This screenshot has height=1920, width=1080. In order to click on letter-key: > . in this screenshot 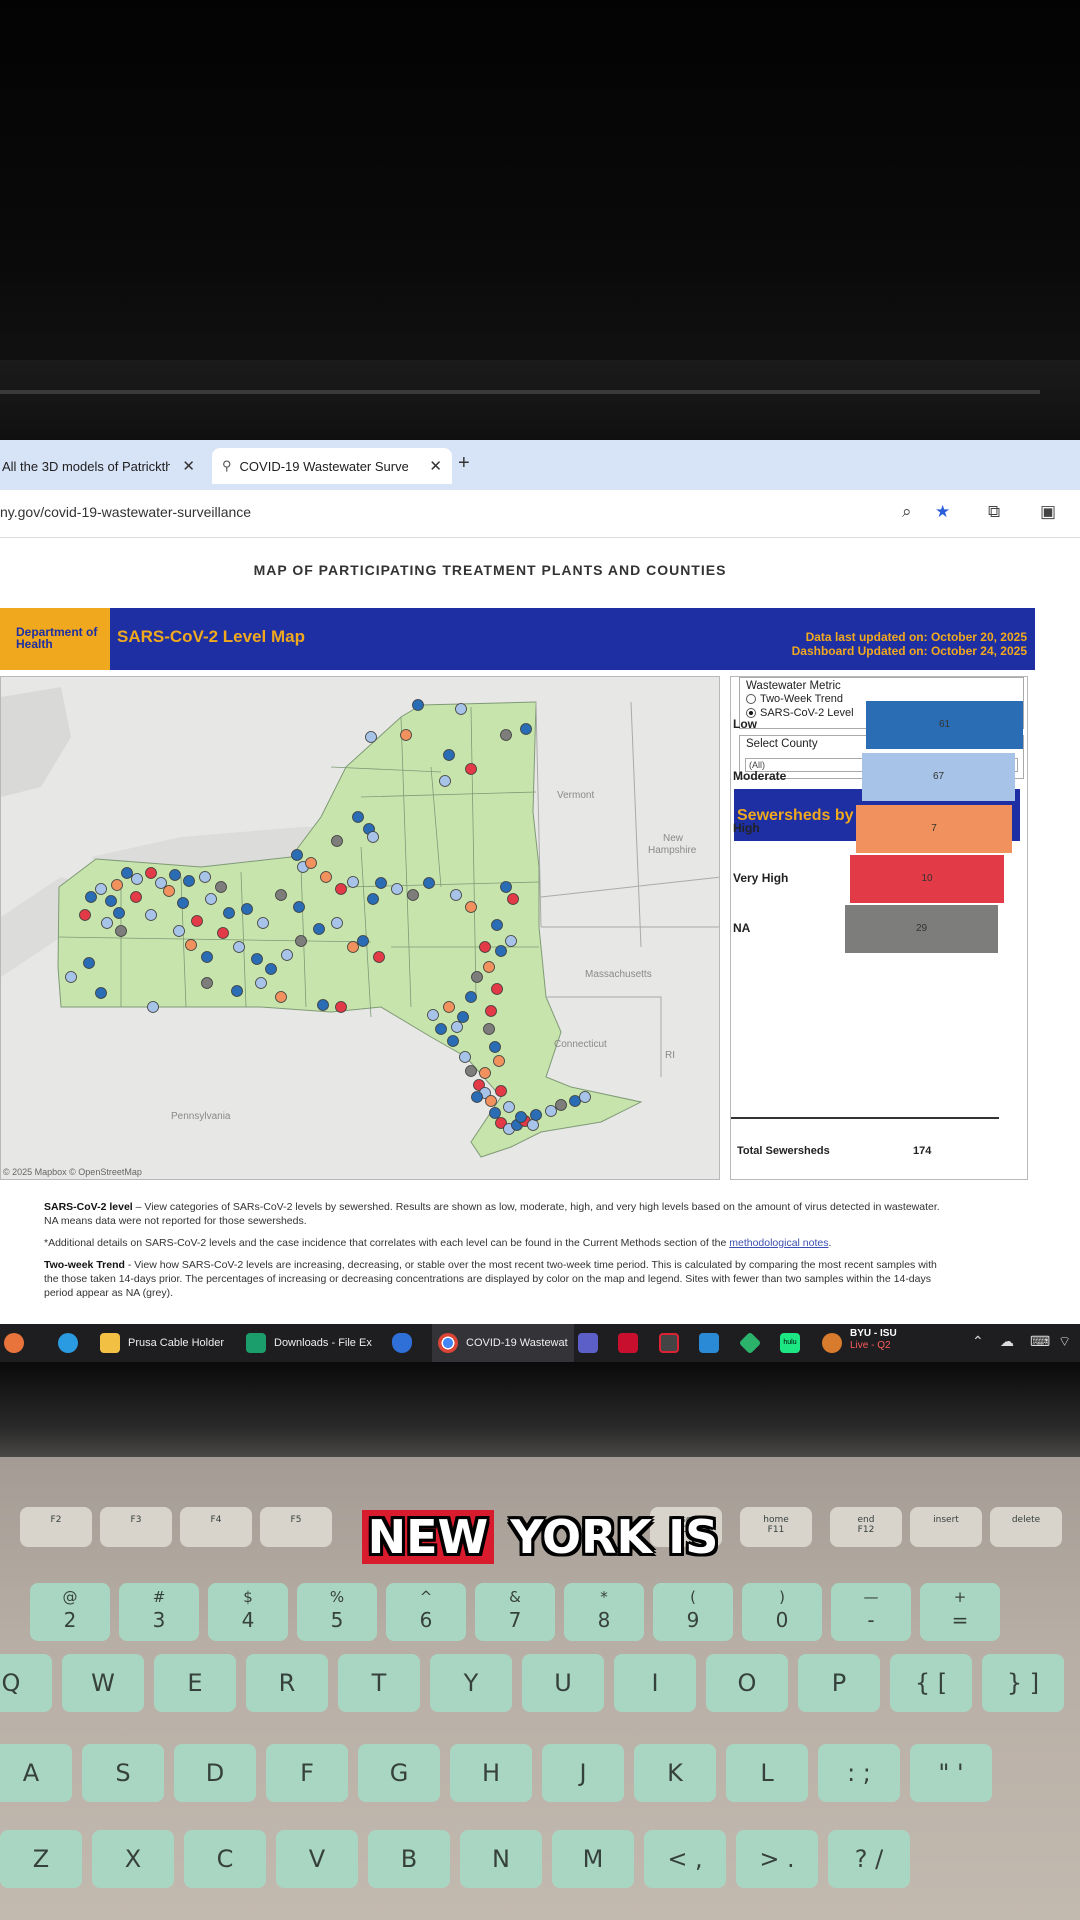, I will do `click(777, 1859)`.